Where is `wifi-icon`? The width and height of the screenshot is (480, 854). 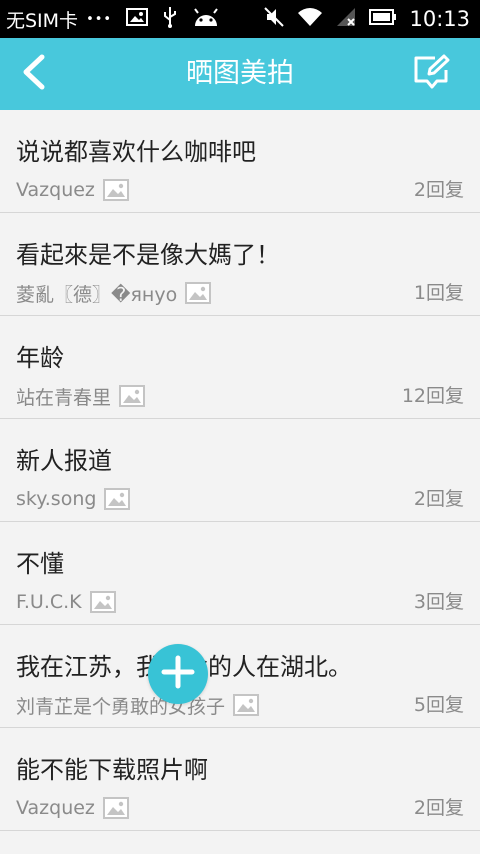
wifi-icon is located at coordinates (310, 19).